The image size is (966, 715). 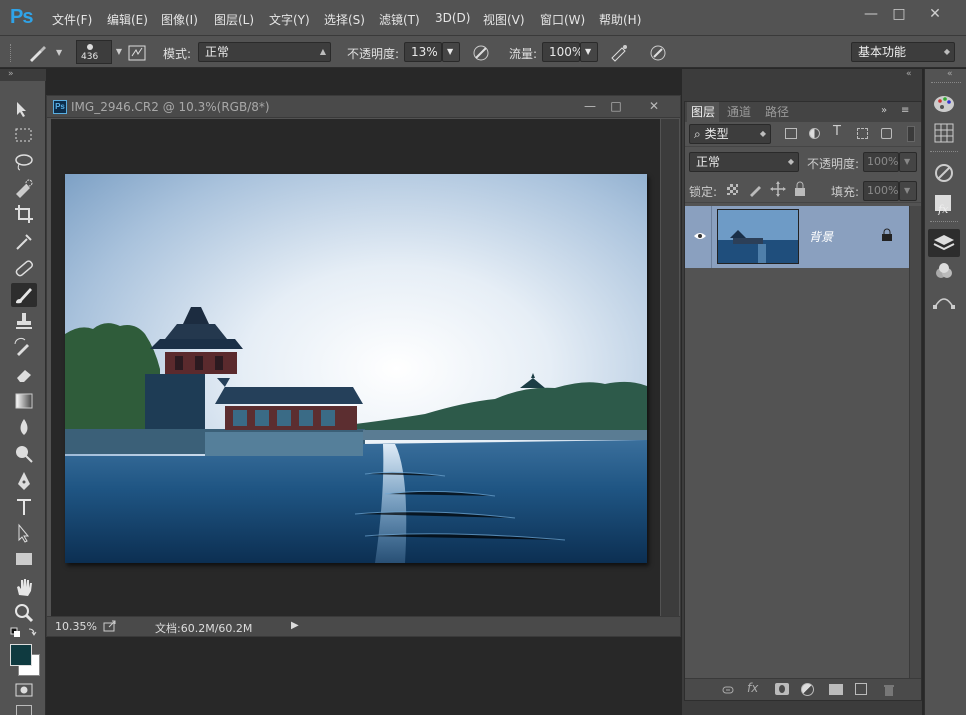 I want to click on fx-icon: fx, so click(x=752, y=688).